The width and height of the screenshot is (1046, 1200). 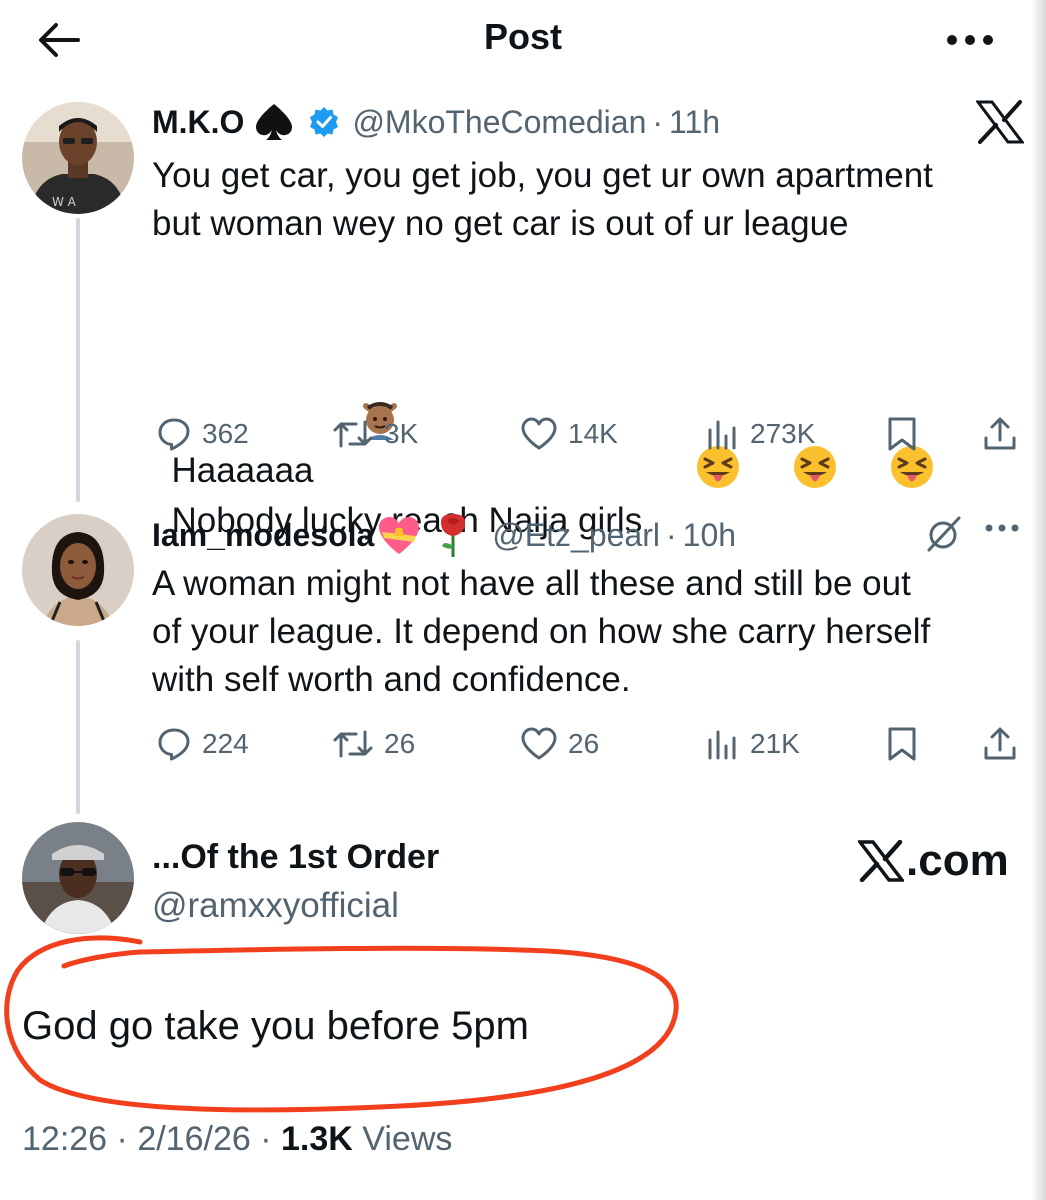 I want to click on avatar: W A, so click(x=78, y=158).